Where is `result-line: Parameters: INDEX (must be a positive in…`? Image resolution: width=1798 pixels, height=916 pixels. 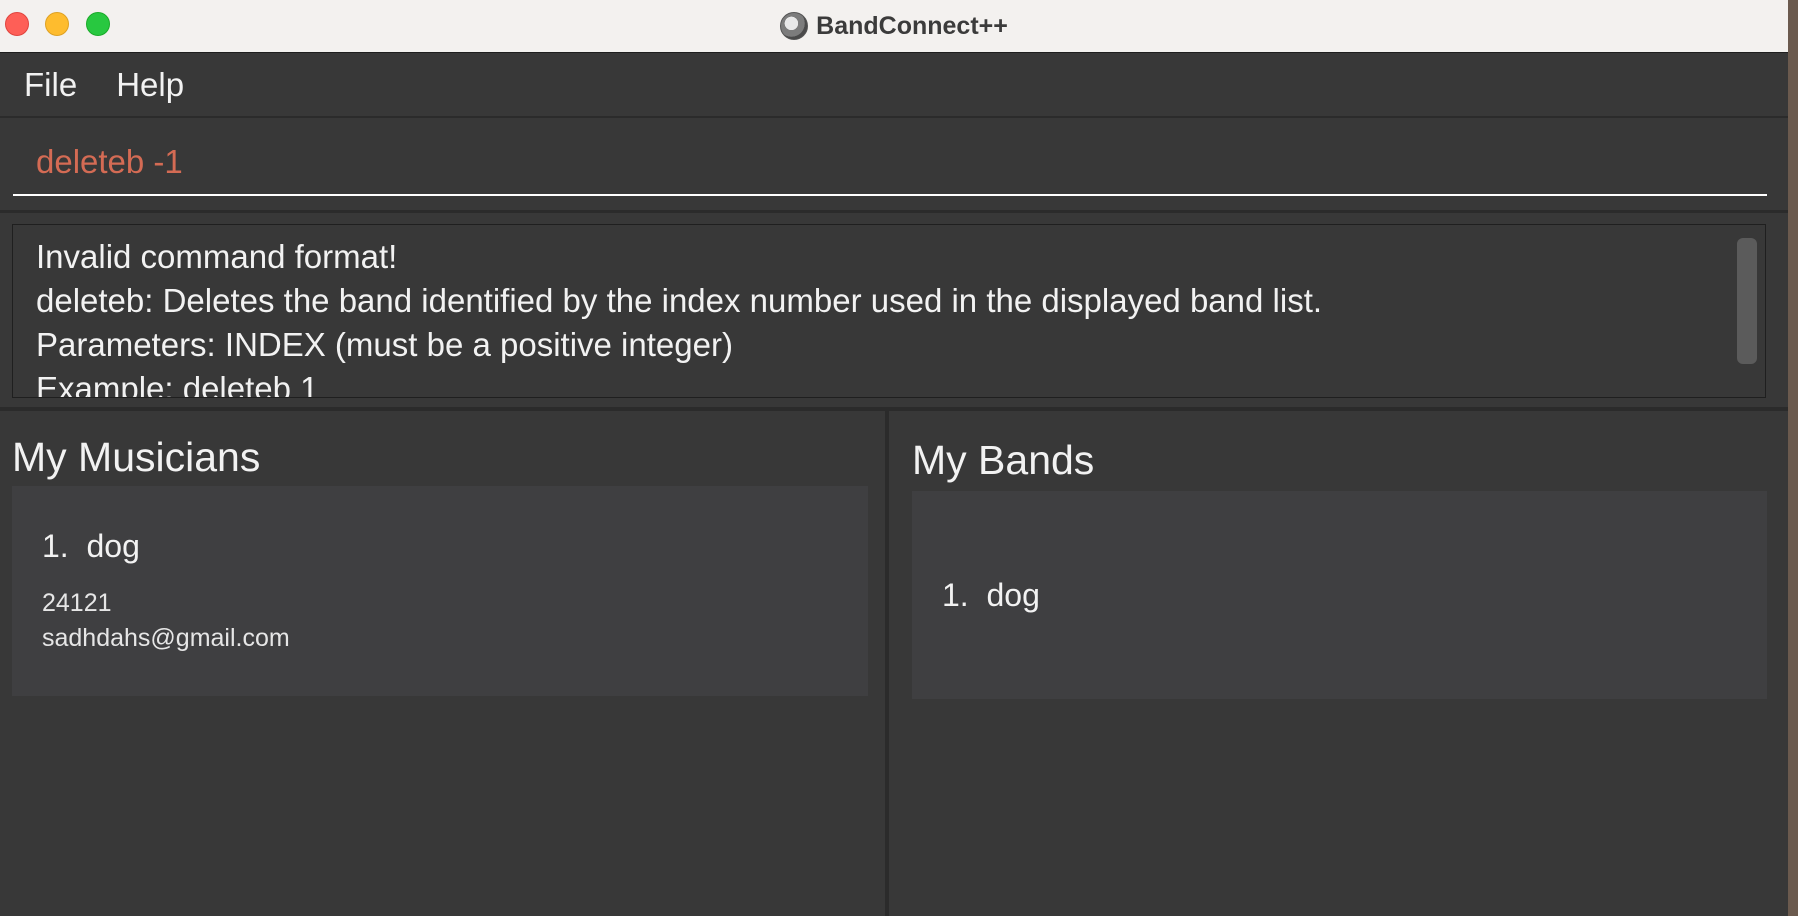 result-line: Parameters: INDEX (must be a positive in… is located at coordinates (384, 344).